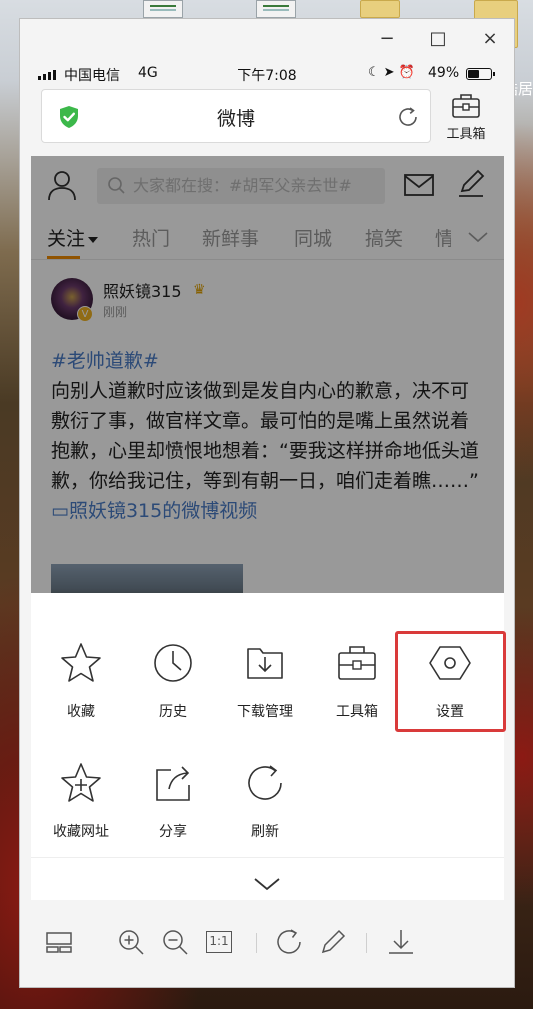 Image resolution: width=533 pixels, height=1009 pixels. Describe the element at coordinates (387, 39) in the screenshot. I see `minimize-button: −` at that location.